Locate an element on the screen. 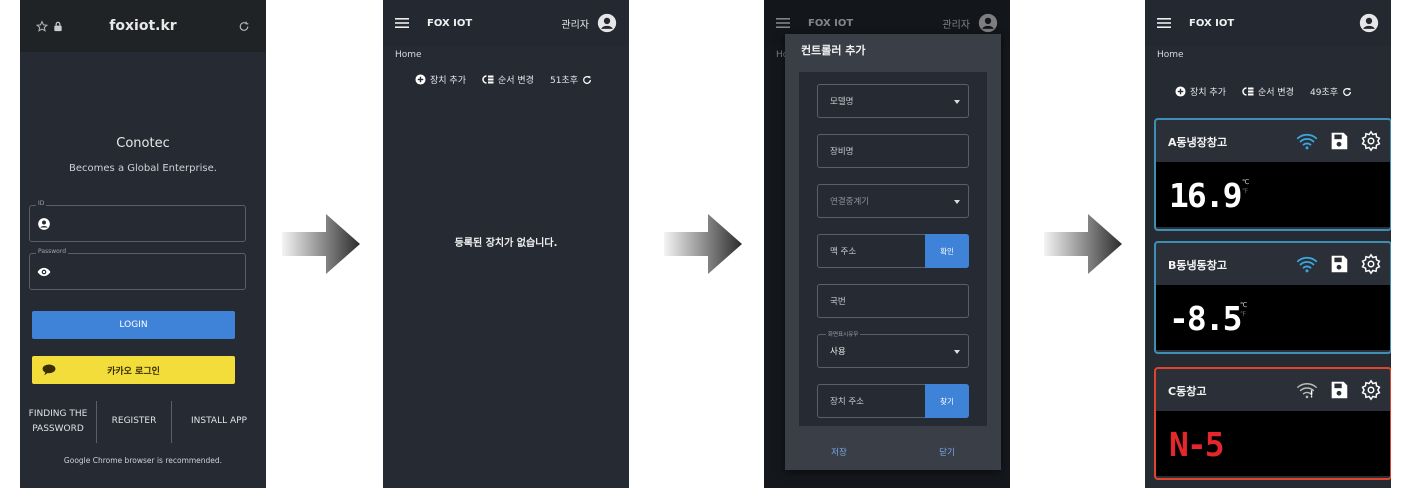 The image size is (1410, 488). url-text: foxiot.kr is located at coordinates (143, 26).